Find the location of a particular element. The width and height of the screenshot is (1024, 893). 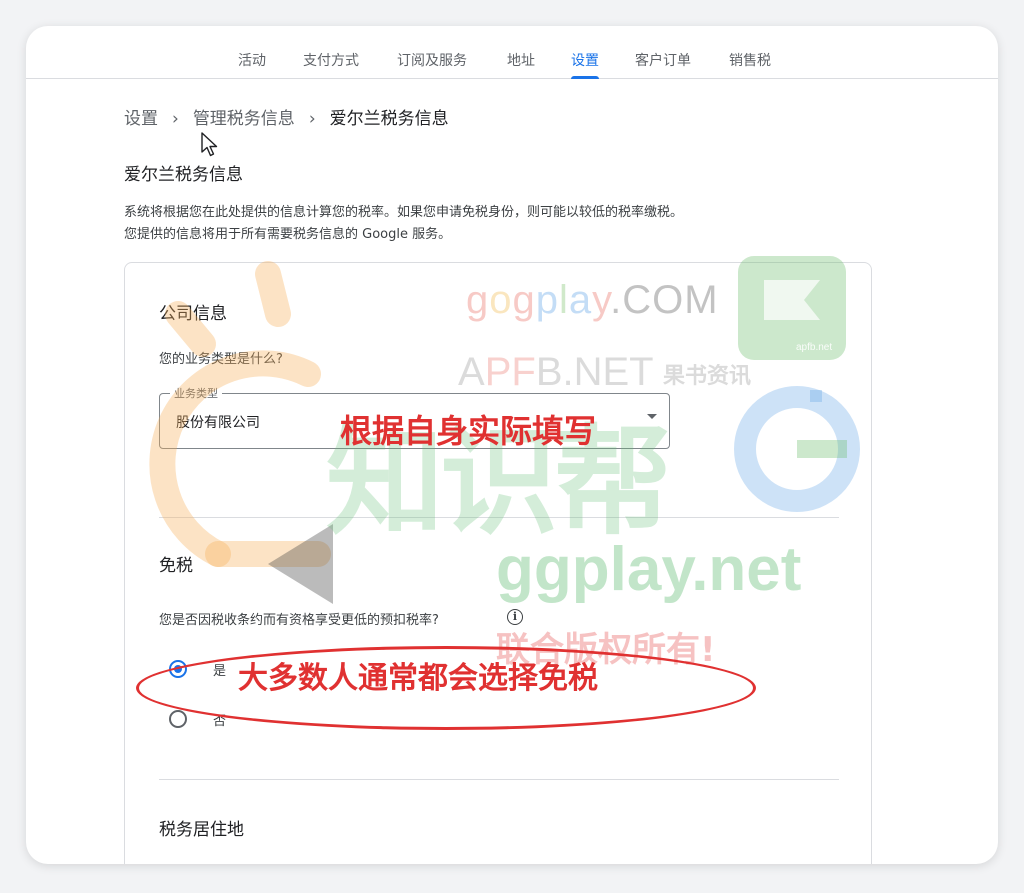

radio-no is located at coordinates (178, 719).